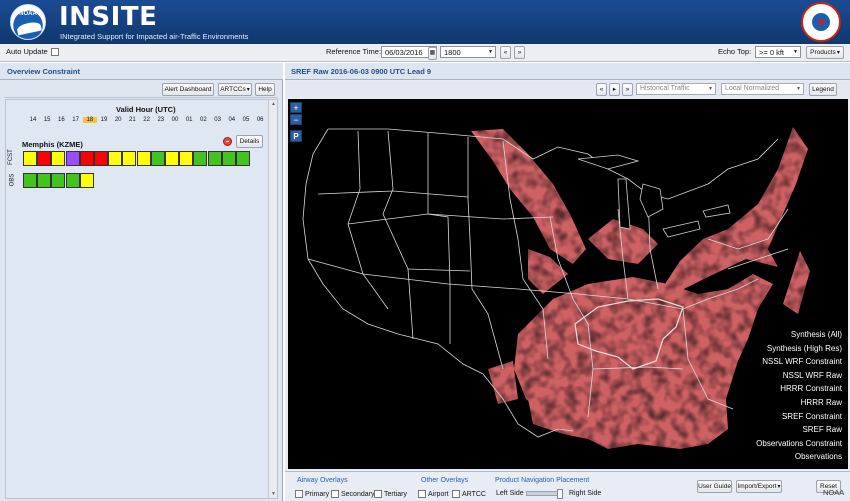 The image size is (850, 501). I want to click on primary-option: Primary, so click(312, 494).